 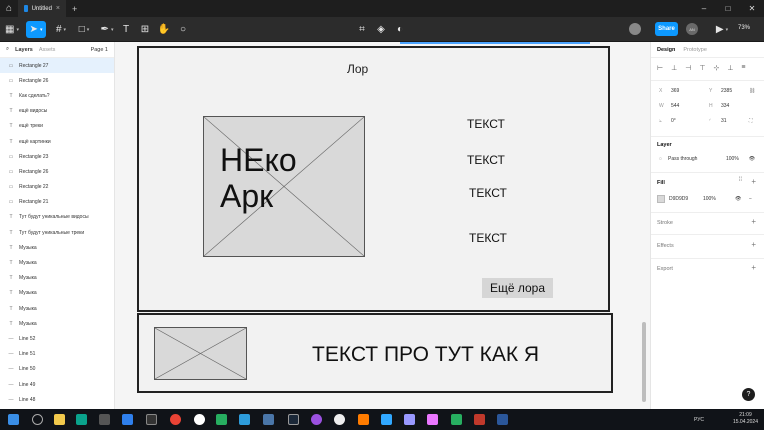 I want to click on user-avatar: AN, so click(x=692, y=29).